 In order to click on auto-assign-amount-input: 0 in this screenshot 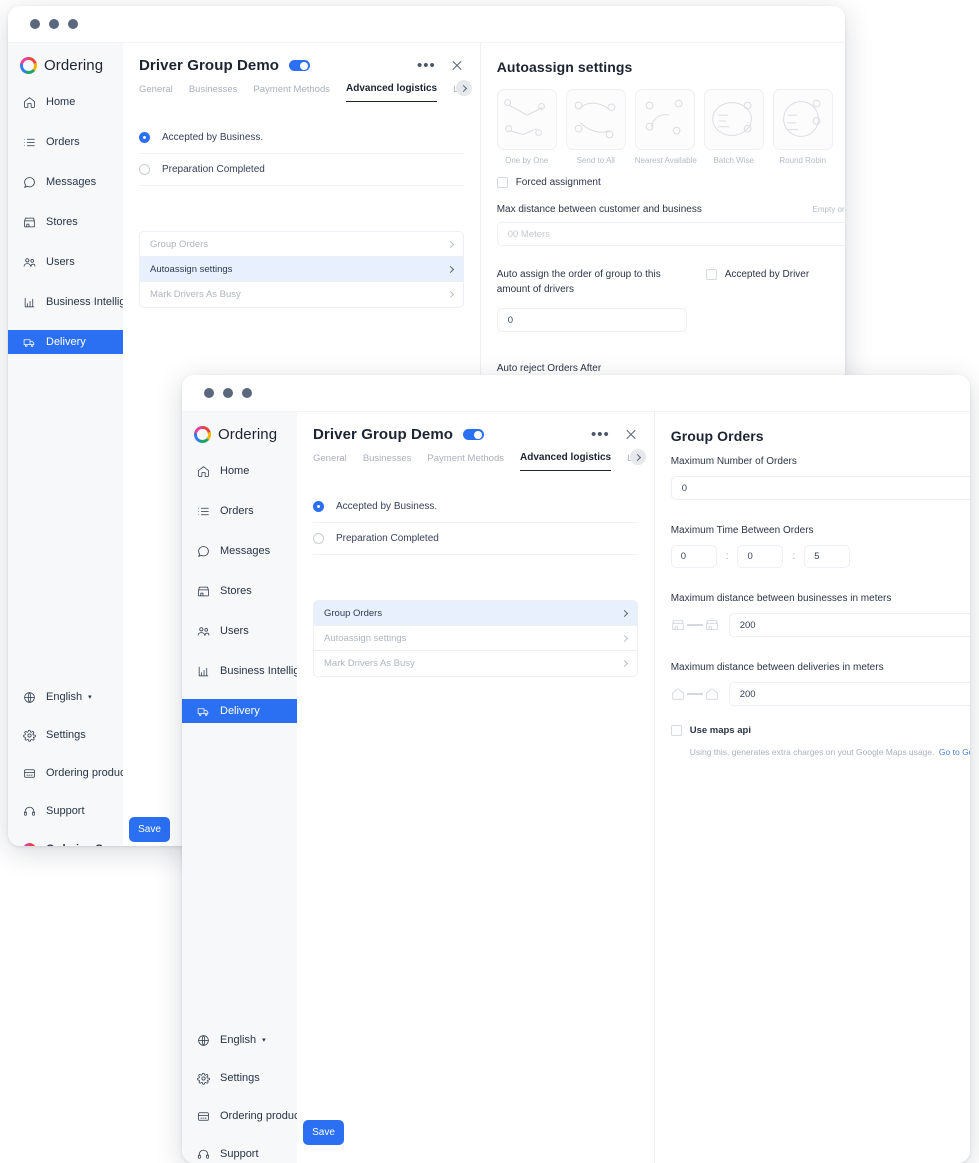, I will do `click(591, 320)`.